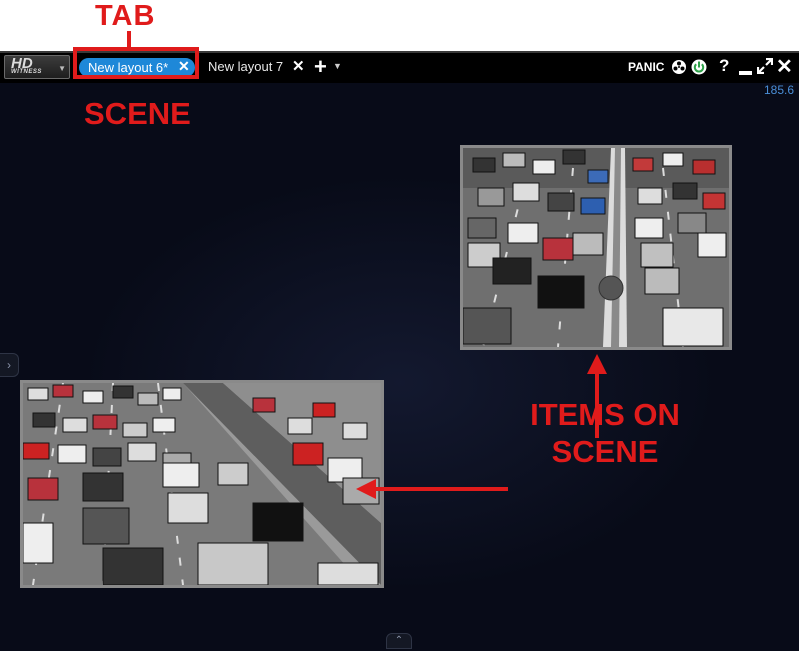  I want to click on scene-annotation-label: SCENE, so click(137, 113).